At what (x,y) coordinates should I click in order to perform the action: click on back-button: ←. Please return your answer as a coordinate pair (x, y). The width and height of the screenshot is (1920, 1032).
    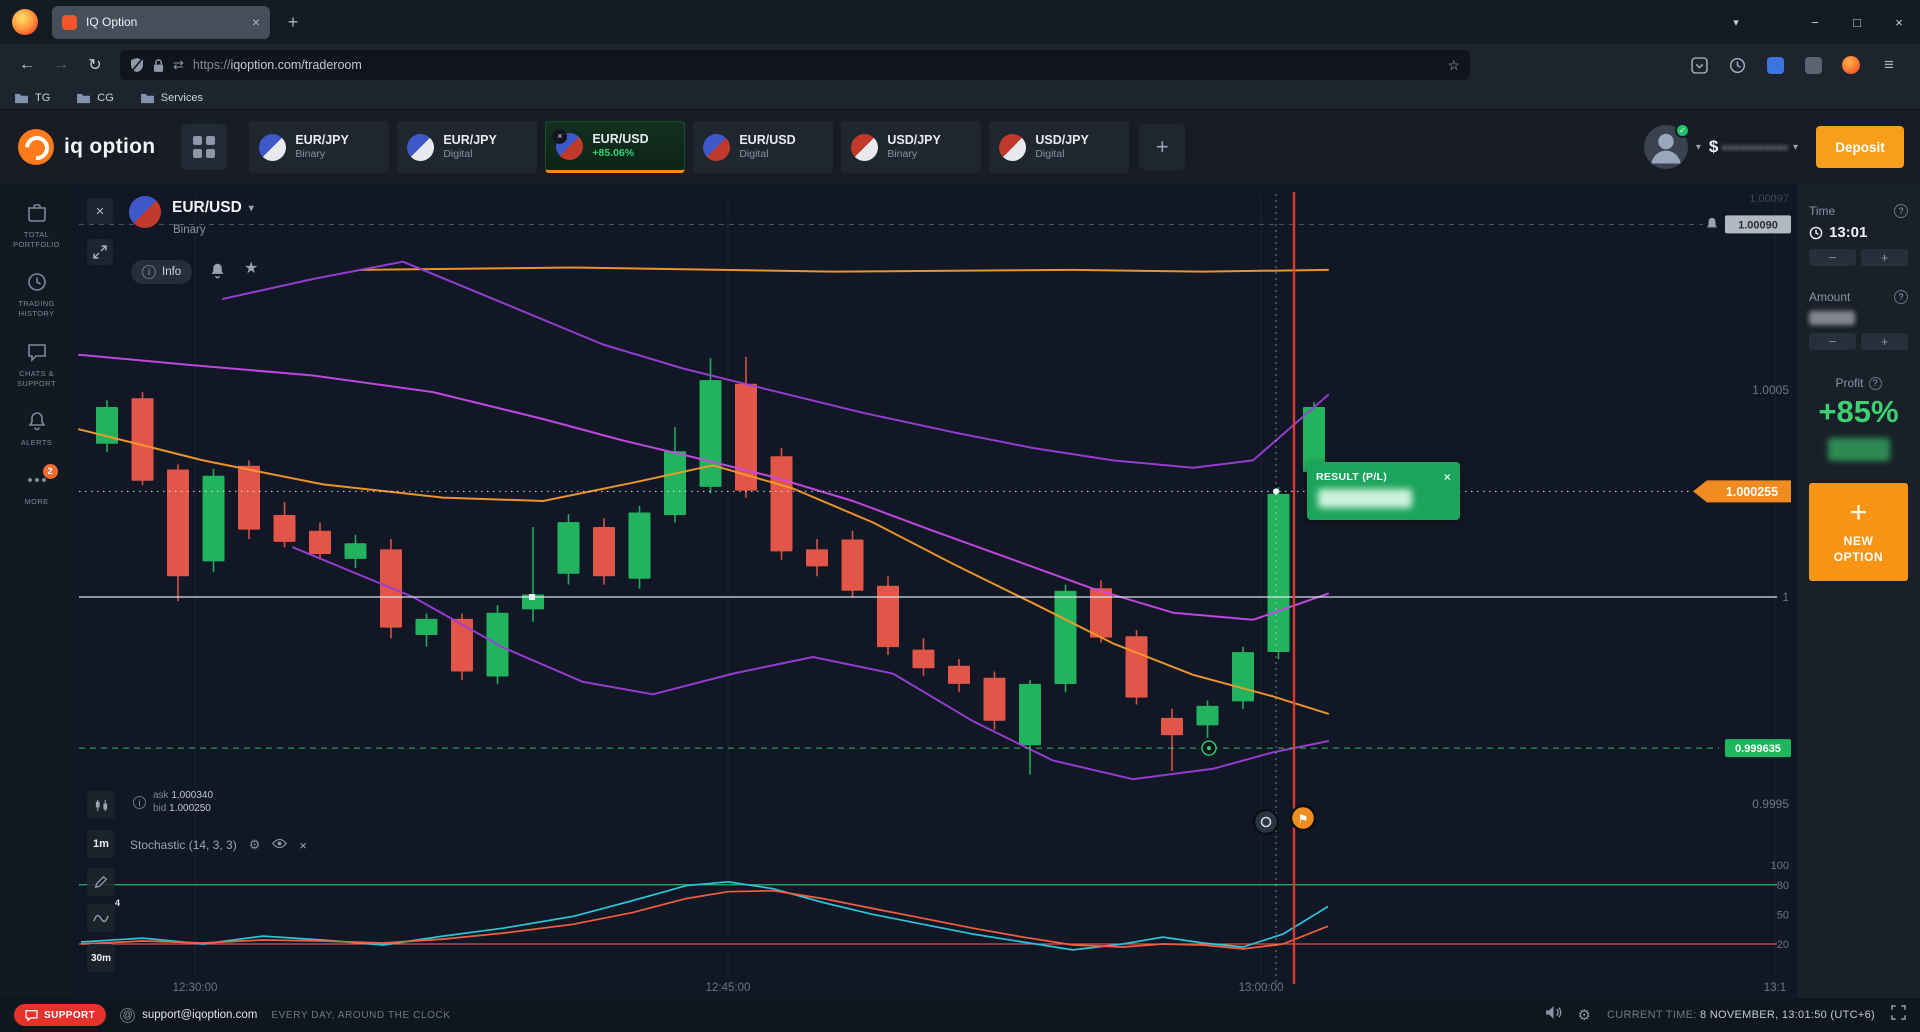
    Looking at the image, I should click on (27, 65).